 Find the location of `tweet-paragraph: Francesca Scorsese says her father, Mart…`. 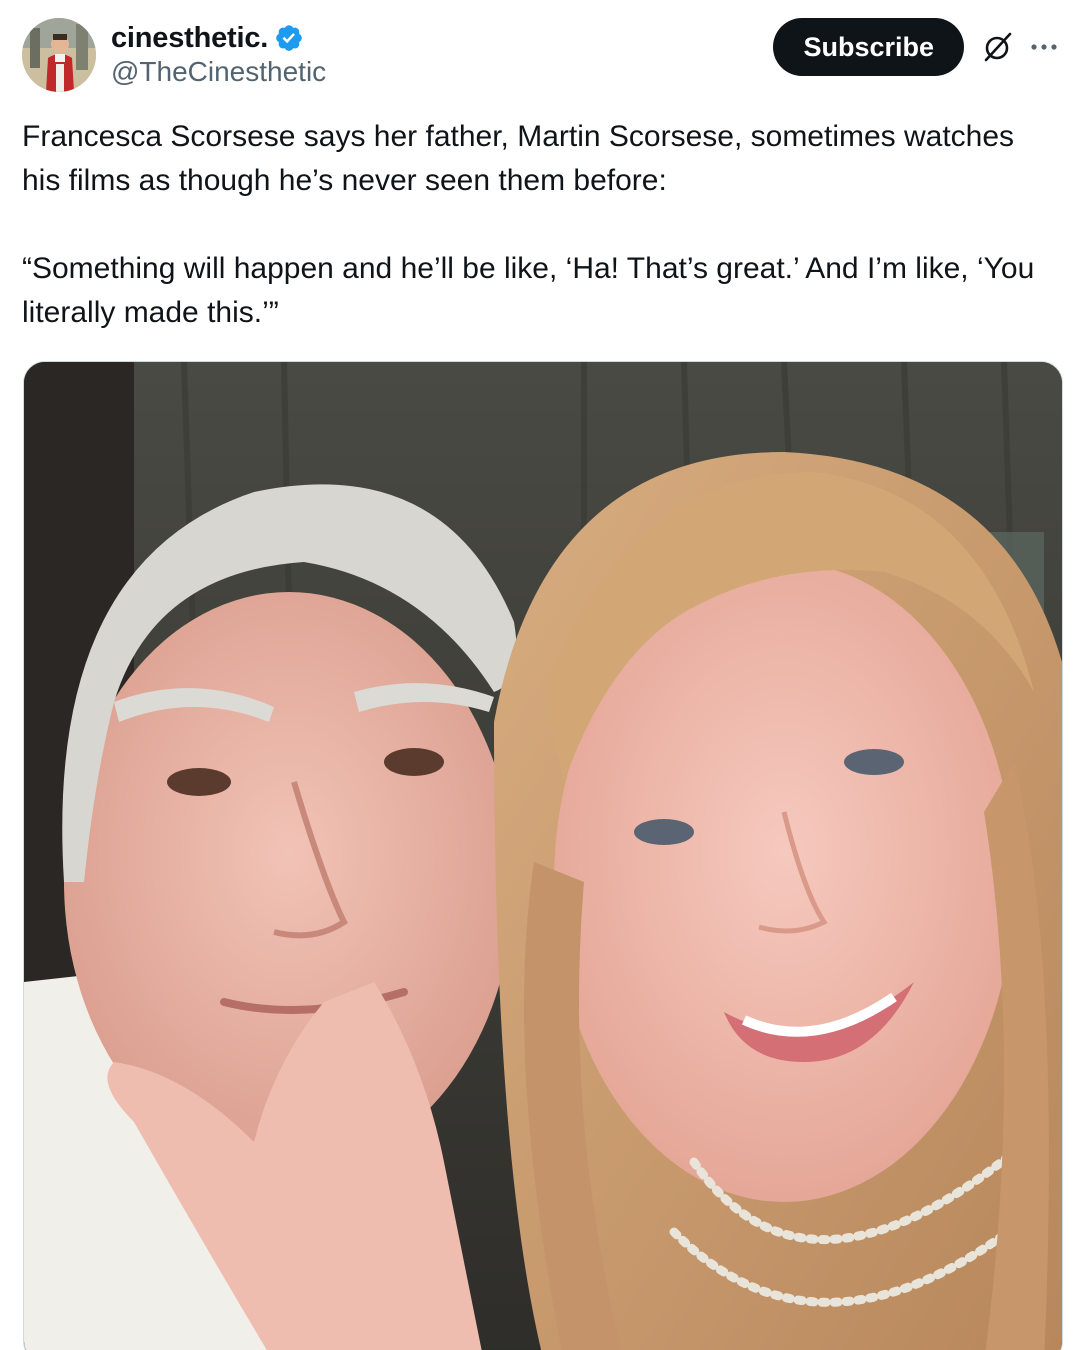

tweet-paragraph: Francesca Scorsese says her father, Mart… is located at coordinates (518, 158).